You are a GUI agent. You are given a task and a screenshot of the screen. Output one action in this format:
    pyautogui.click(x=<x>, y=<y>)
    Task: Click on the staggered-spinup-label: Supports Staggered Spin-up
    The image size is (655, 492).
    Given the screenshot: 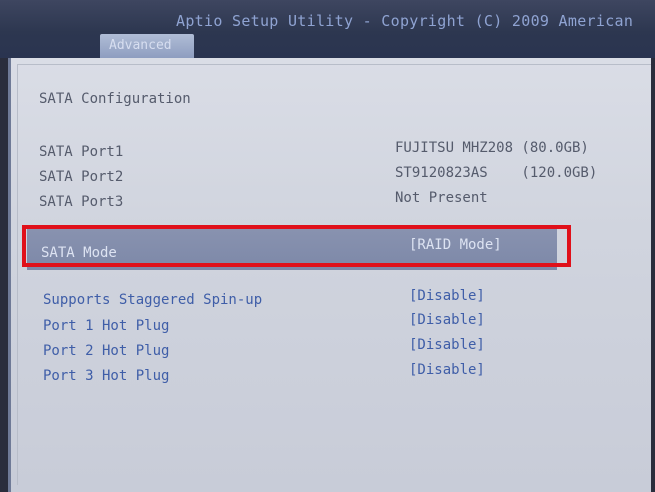 What is the action you would take?
    pyautogui.click(x=152, y=300)
    